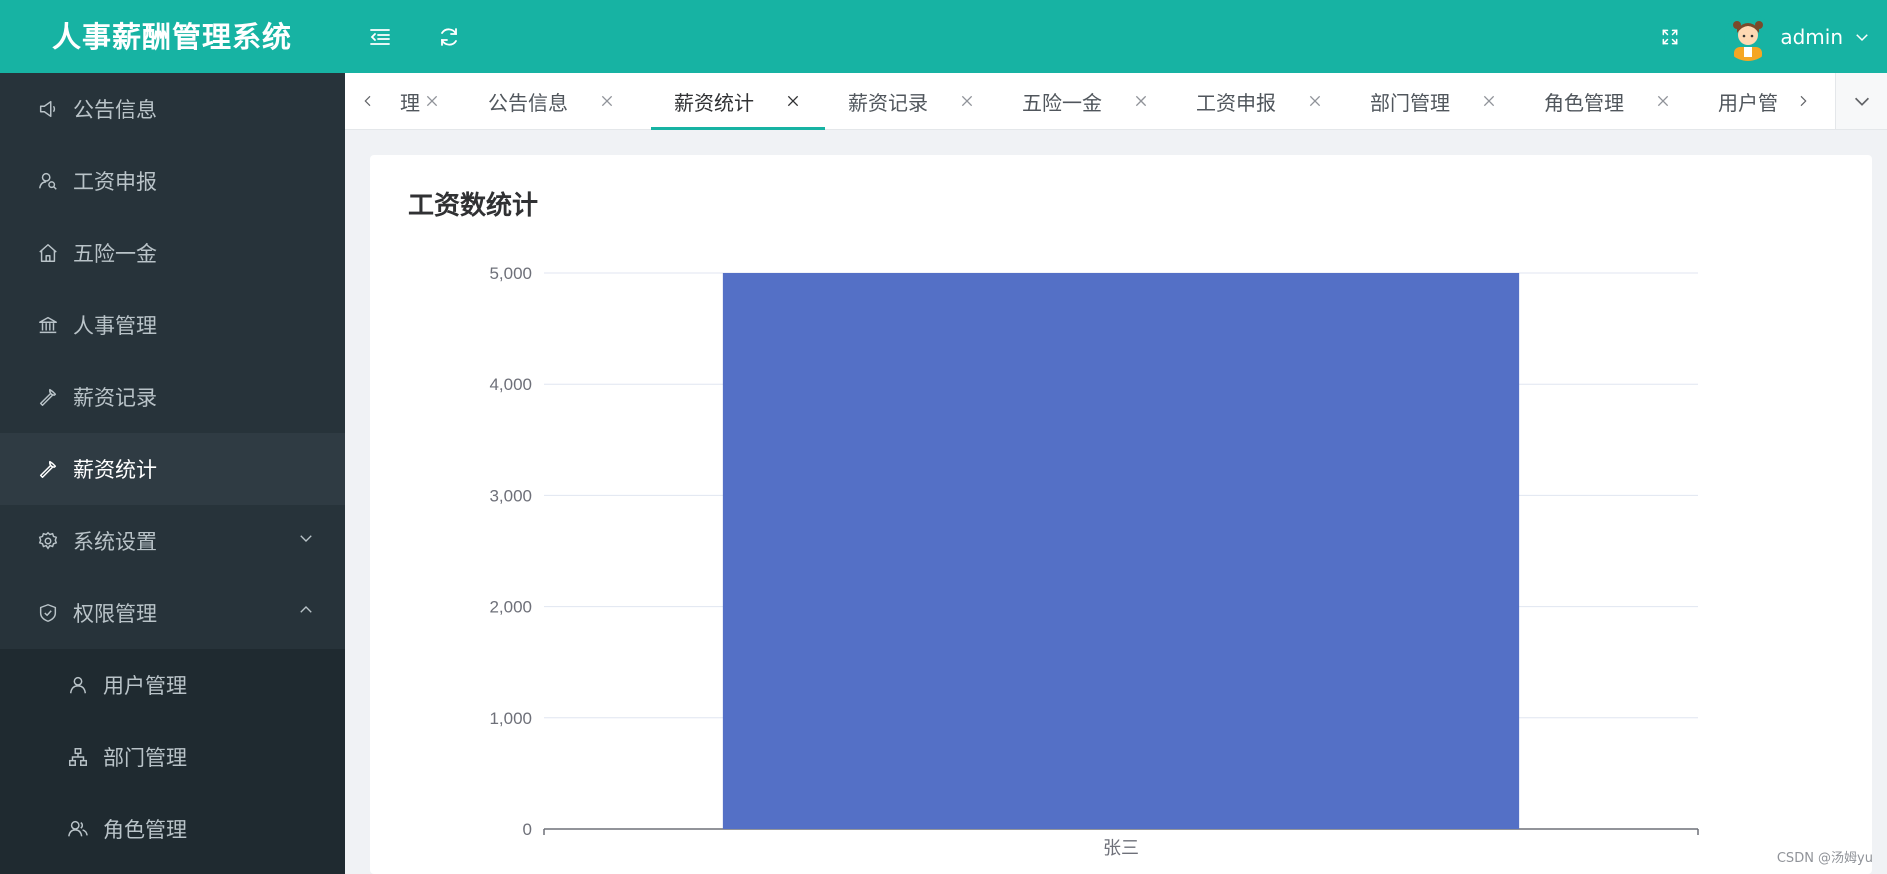  Describe the element at coordinates (115, 326) in the screenshot. I see `sidebar-item-label: 人事管理` at that location.